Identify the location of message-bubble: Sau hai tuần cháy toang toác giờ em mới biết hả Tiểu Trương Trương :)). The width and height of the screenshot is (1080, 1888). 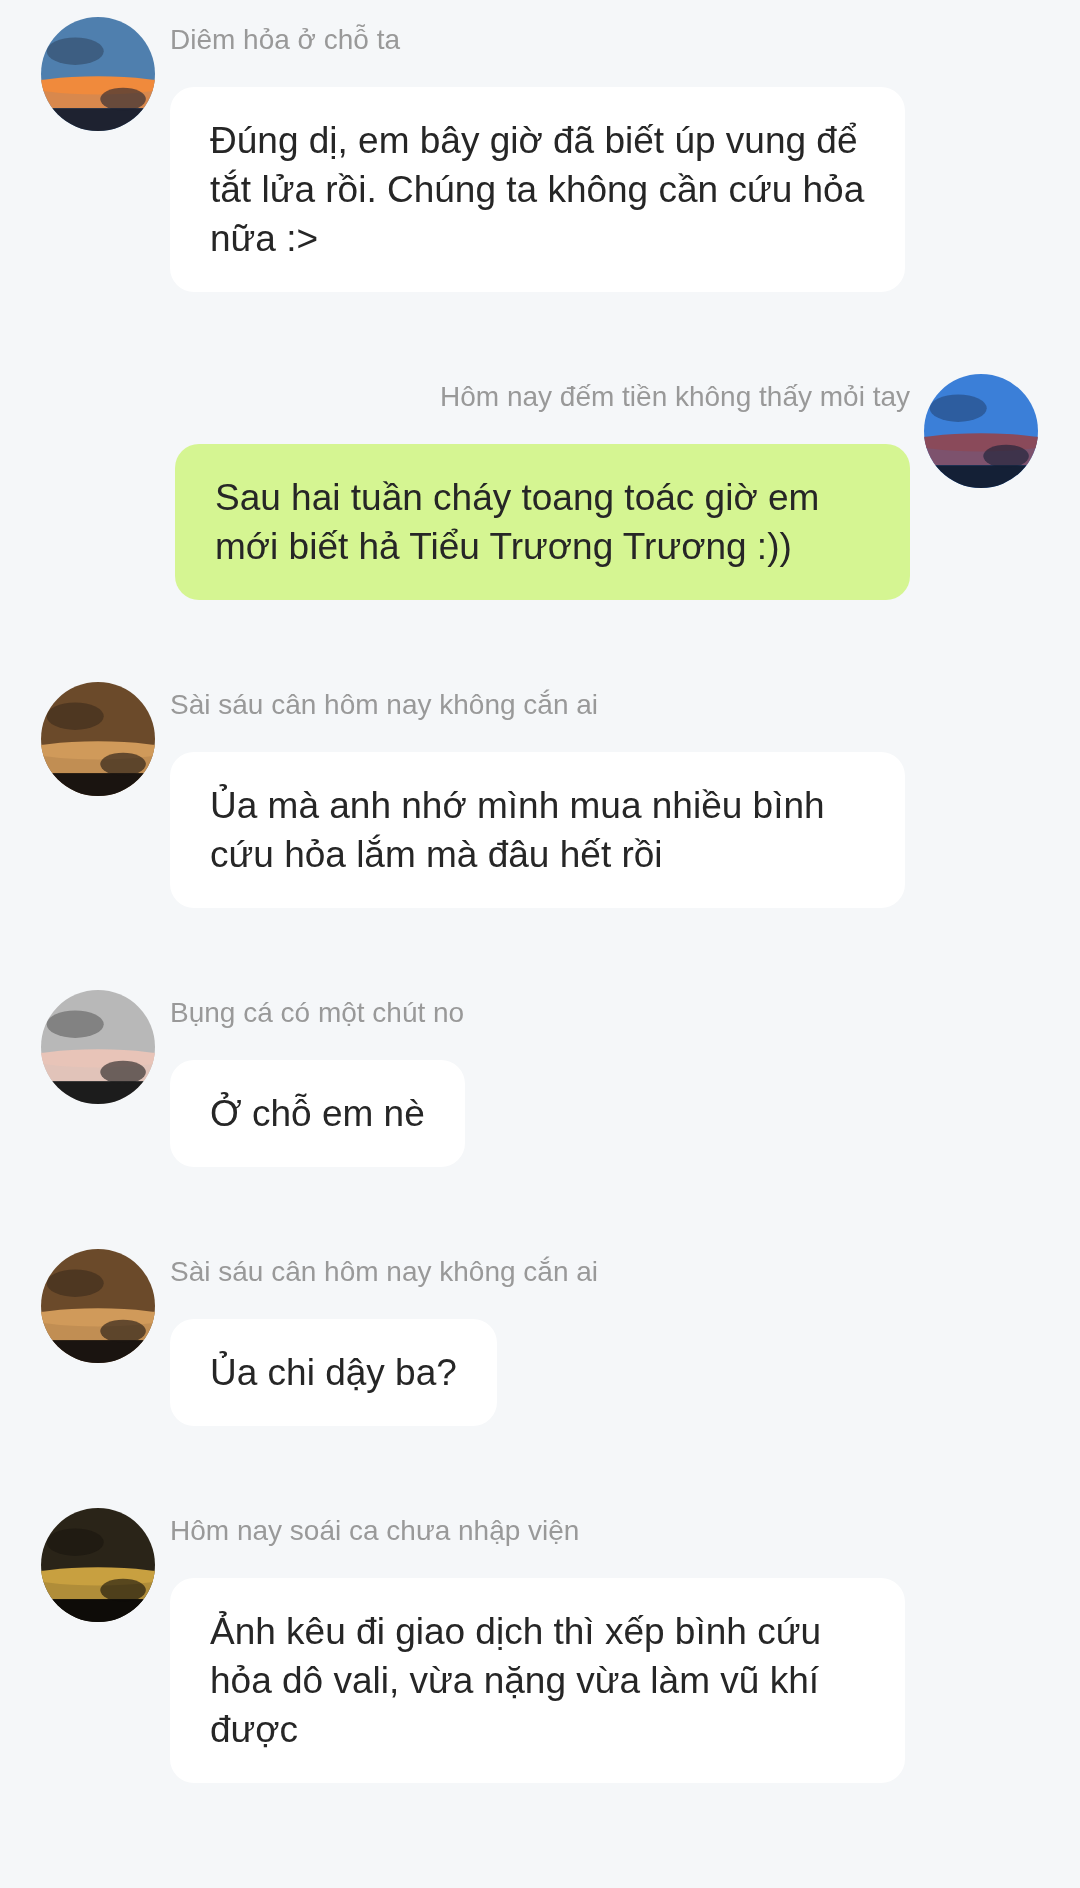
(542, 522).